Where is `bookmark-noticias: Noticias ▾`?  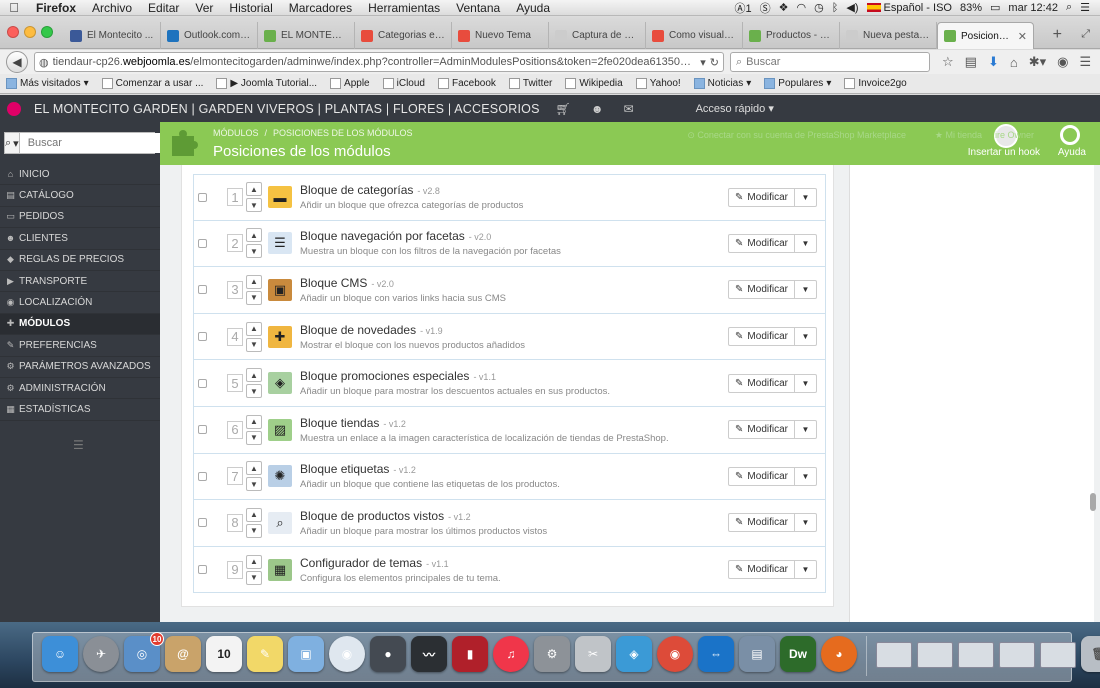 bookmark-noticias: Noticias ▾ is located at coordinates (722, 83).